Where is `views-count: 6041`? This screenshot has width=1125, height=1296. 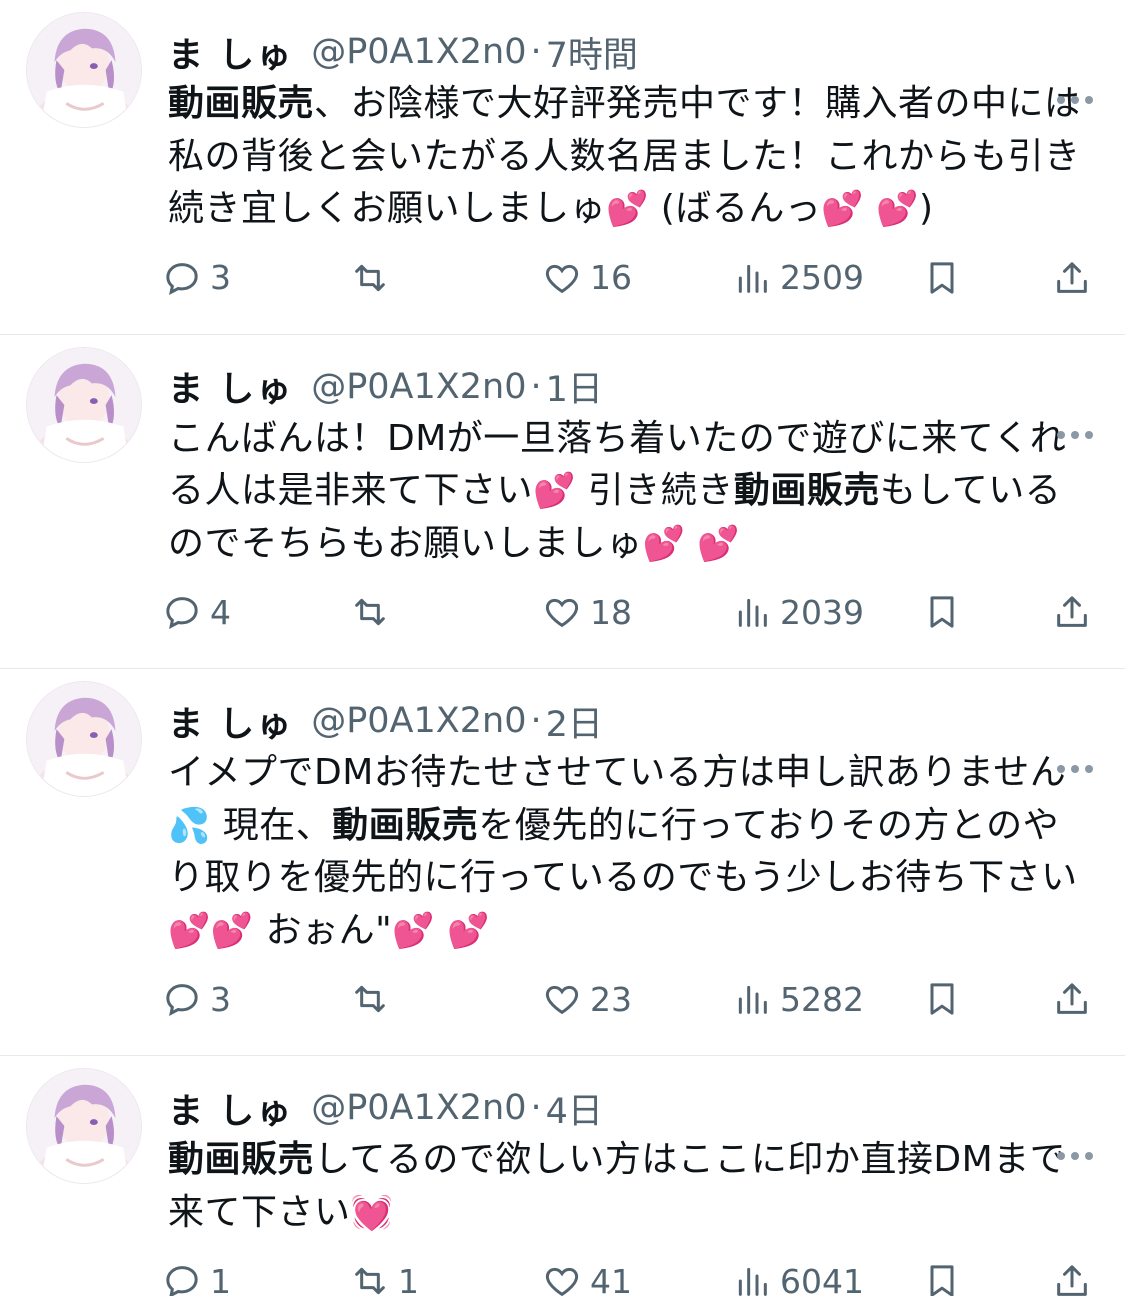
views-count: 6041 is located at coordinates (822, 1278).